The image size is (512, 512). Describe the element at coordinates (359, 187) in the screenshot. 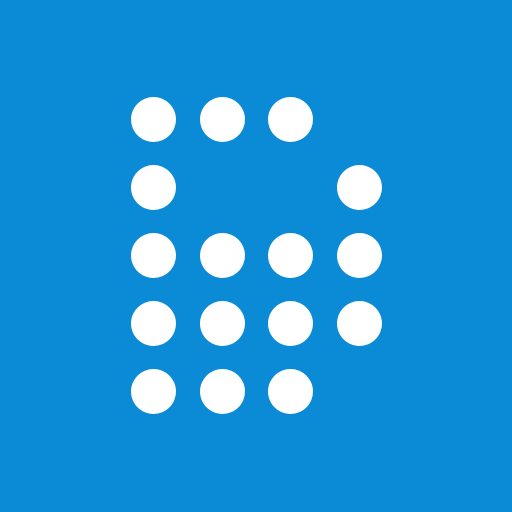

I see `dot-r2-c4` at that location.